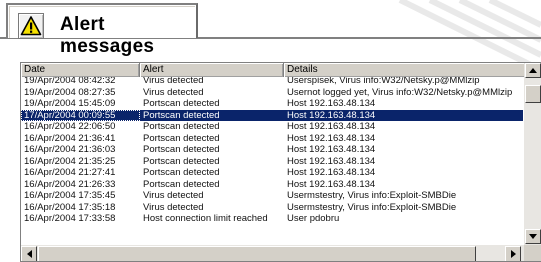 This screenshot has height=262, width=541. I want to click on cell-alert: Host connection limit reached, so click(205, 218).